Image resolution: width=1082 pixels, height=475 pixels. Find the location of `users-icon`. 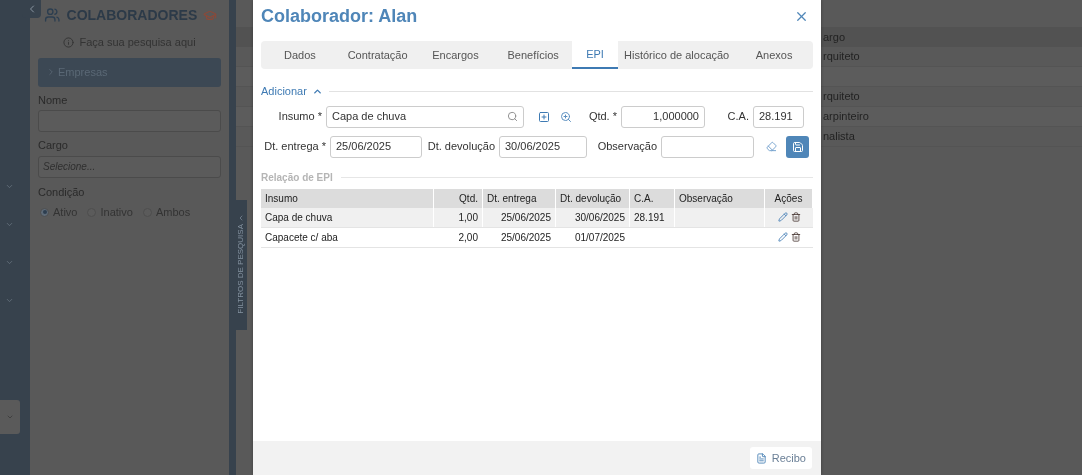

users-icon is located at coordinates (52, 15).